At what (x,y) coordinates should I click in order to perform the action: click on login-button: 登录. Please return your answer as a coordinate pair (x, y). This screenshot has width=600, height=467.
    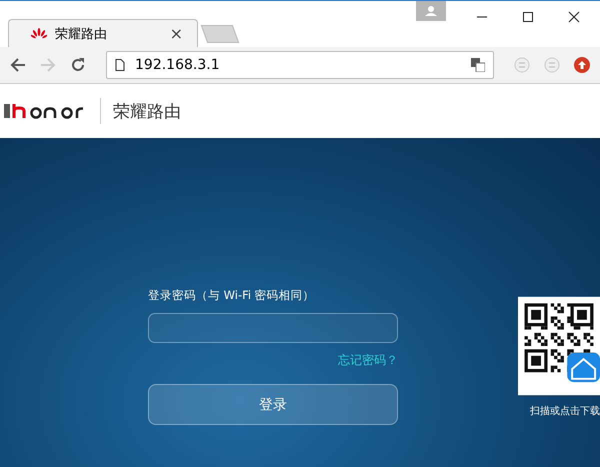
    Looking at the image, I should click on (273, 404).